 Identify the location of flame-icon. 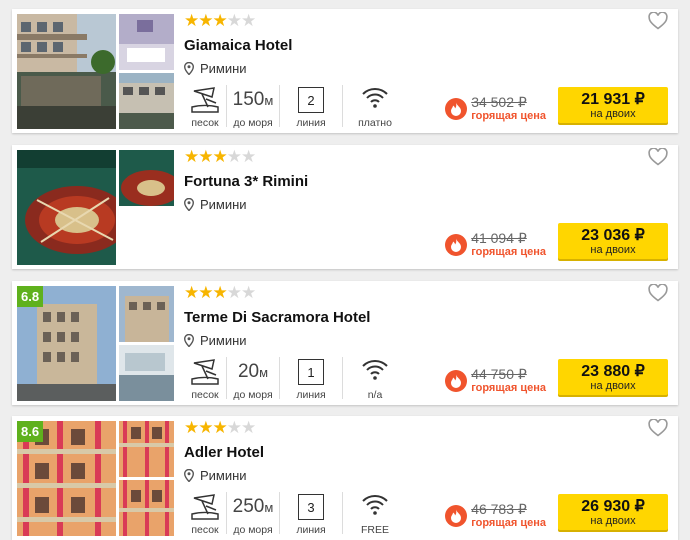
(456, 380).